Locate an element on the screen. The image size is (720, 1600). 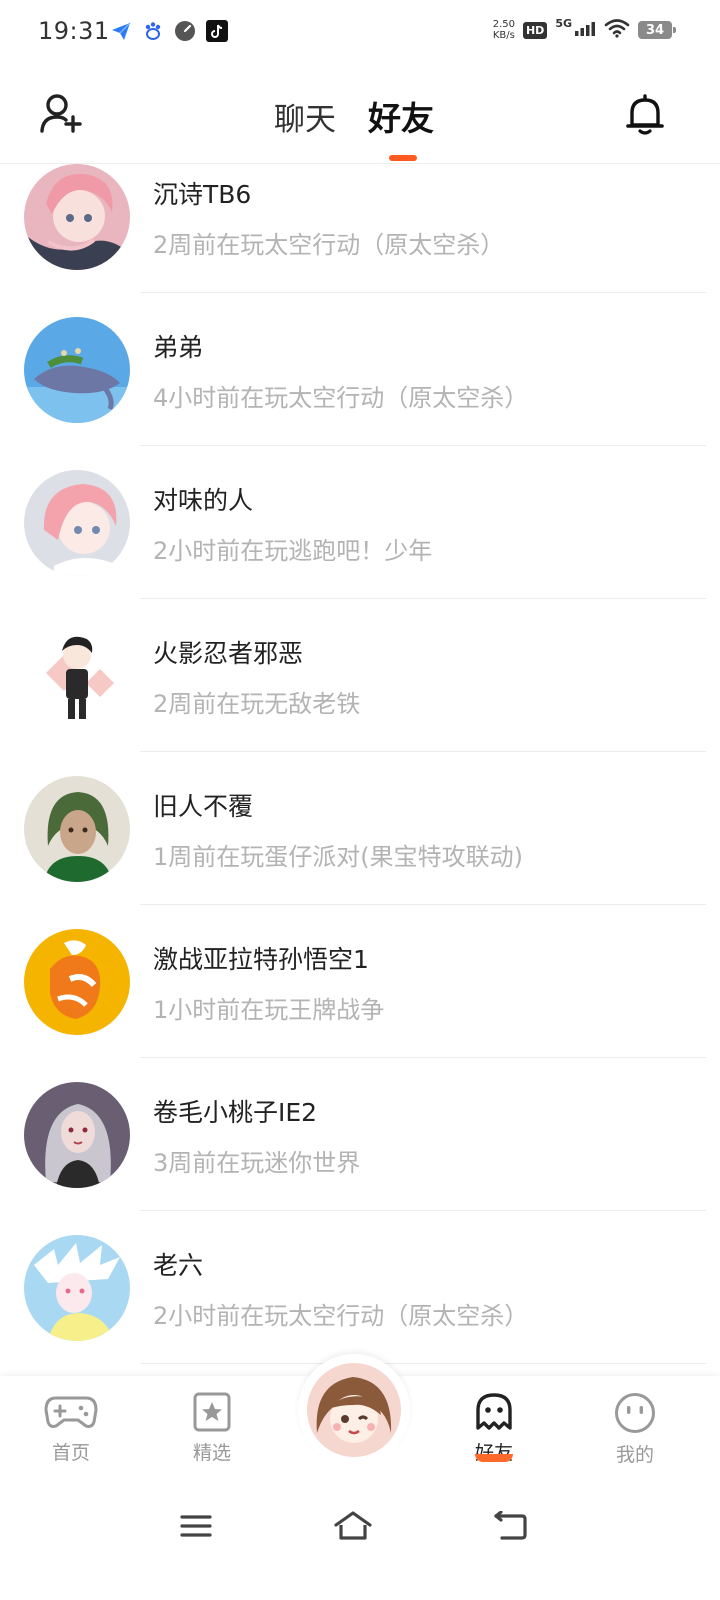
friend-name: 旧人不覆 is located at coordinates (203, 806).